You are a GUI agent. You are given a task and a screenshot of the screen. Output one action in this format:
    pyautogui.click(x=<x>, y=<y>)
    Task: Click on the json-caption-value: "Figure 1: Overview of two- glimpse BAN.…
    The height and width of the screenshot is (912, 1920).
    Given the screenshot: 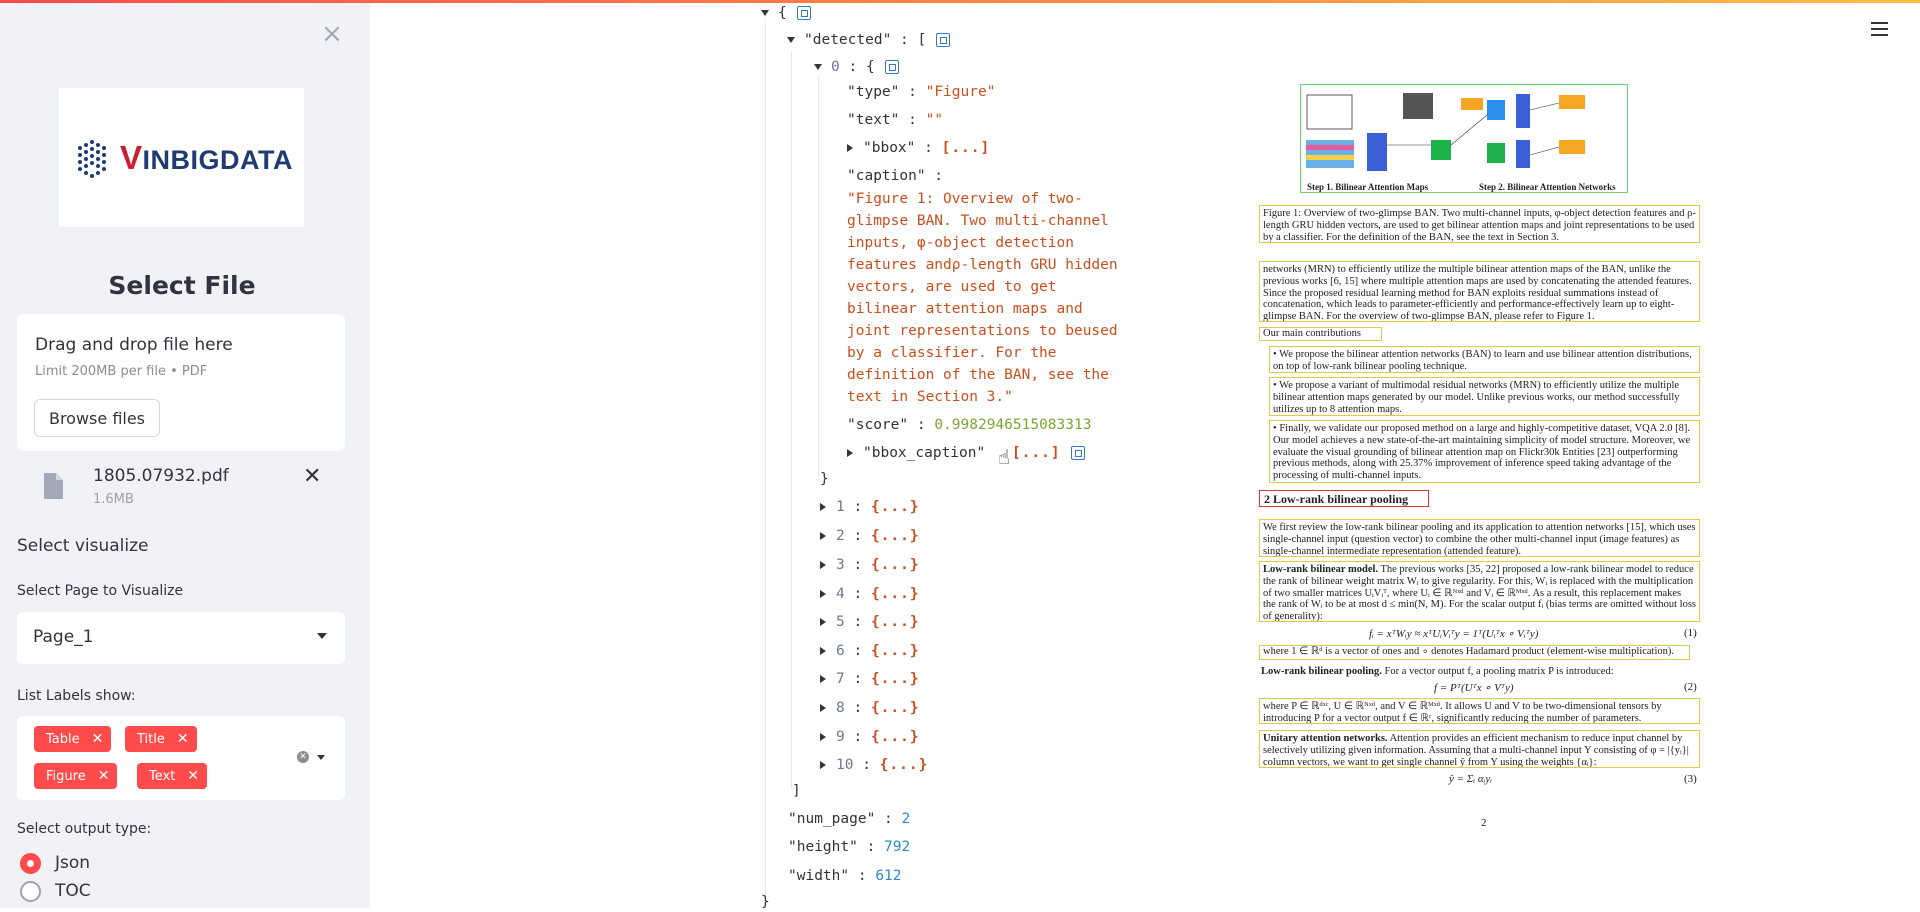 What is the action you would take?
    pyautogui.click(x=982, y=298)
    